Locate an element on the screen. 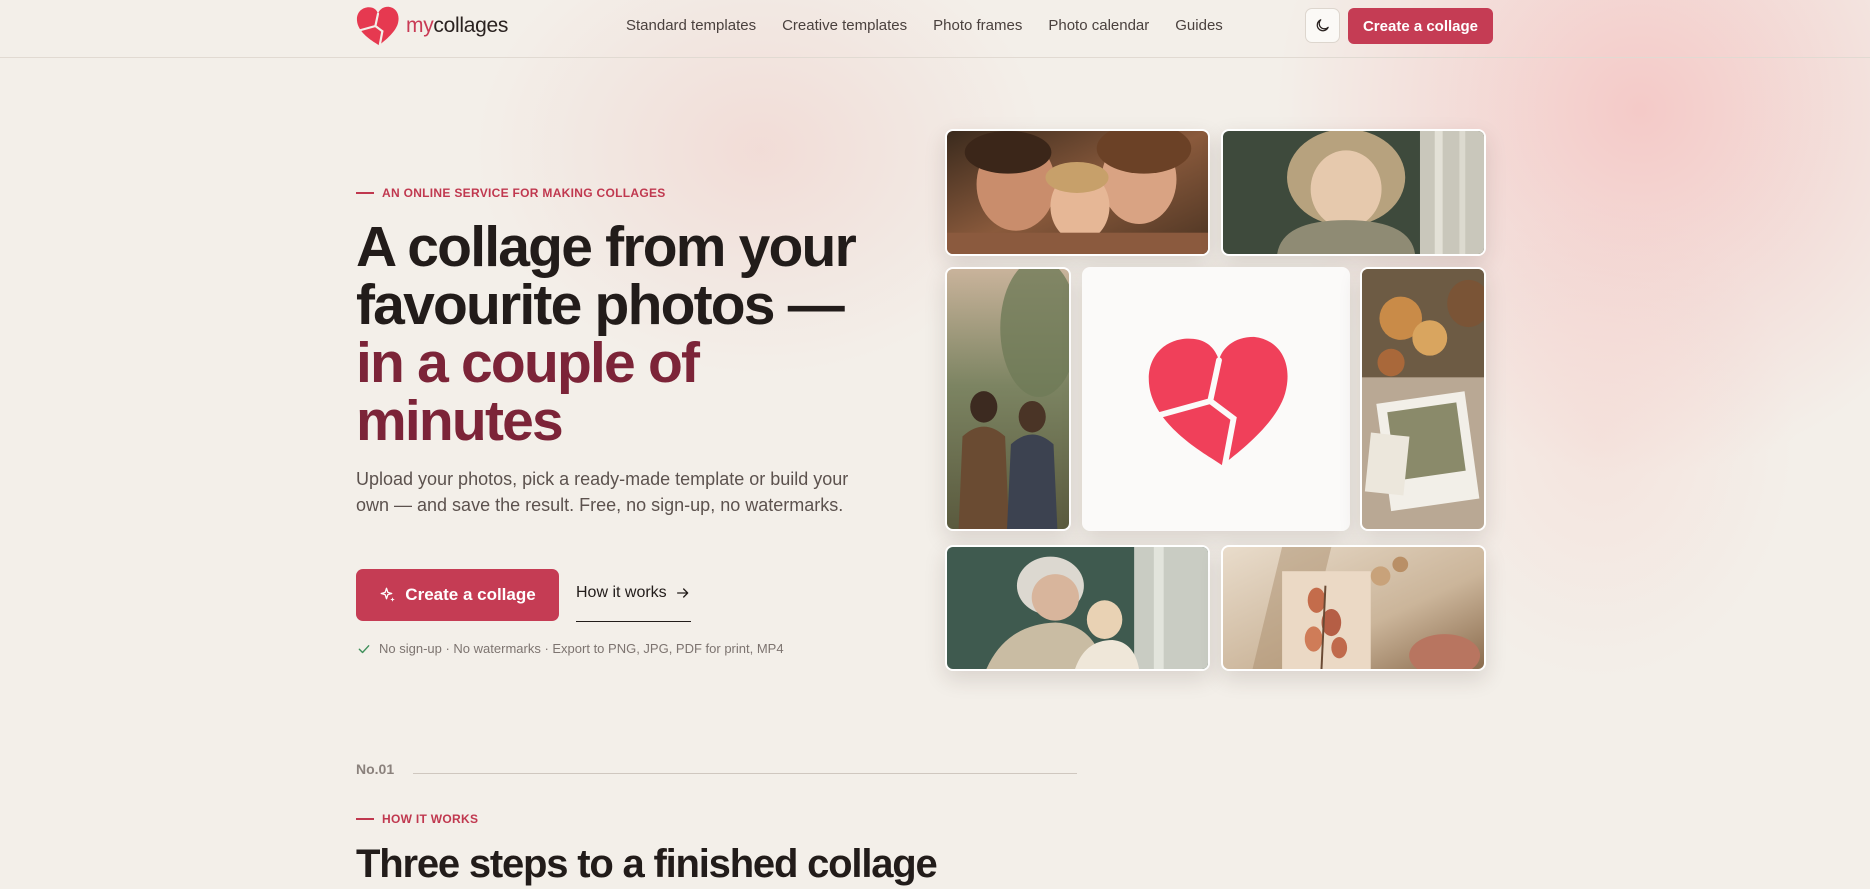 The width and height of the screenshot is (1870, 889). dried-branch-photo is located at coordinates (1353, 608).